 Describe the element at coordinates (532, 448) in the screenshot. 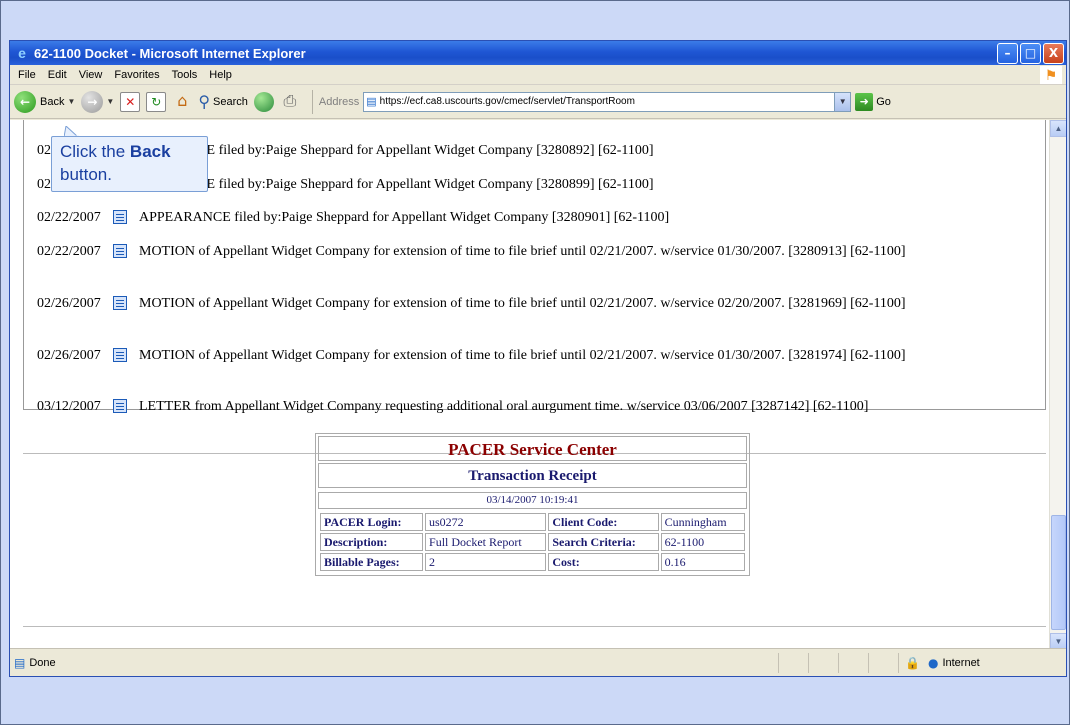

I see `receipt-title: PACER Service Center` at that location.